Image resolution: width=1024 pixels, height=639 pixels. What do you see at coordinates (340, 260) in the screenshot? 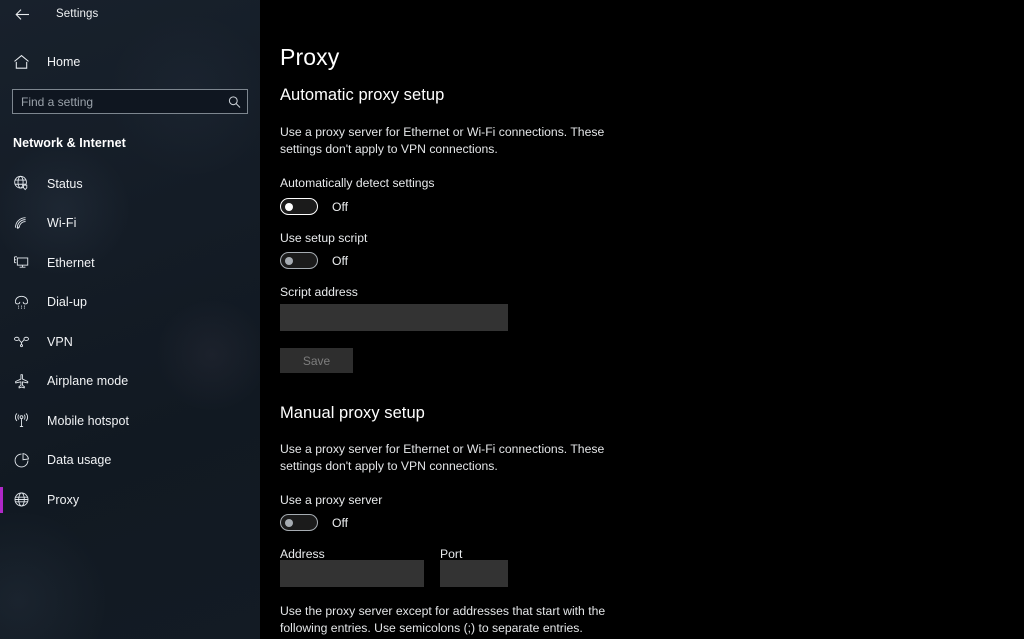
I see `use-setup-script-state: Off` at bounding box center [340, 260].